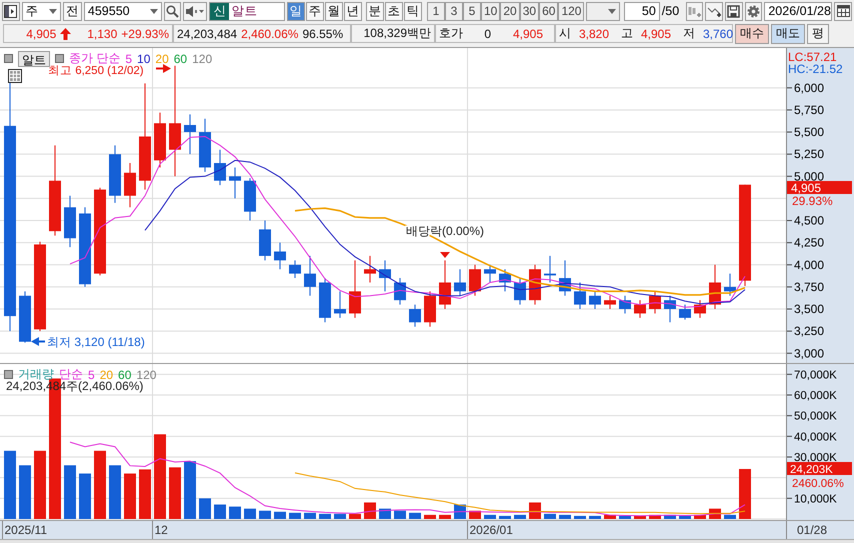 The height and width of the screenshot is (543, 854). What do you see at coordinates (375, 11) in the screenshot?
I see `period-tab: 분` at bounding box center [375, 11].